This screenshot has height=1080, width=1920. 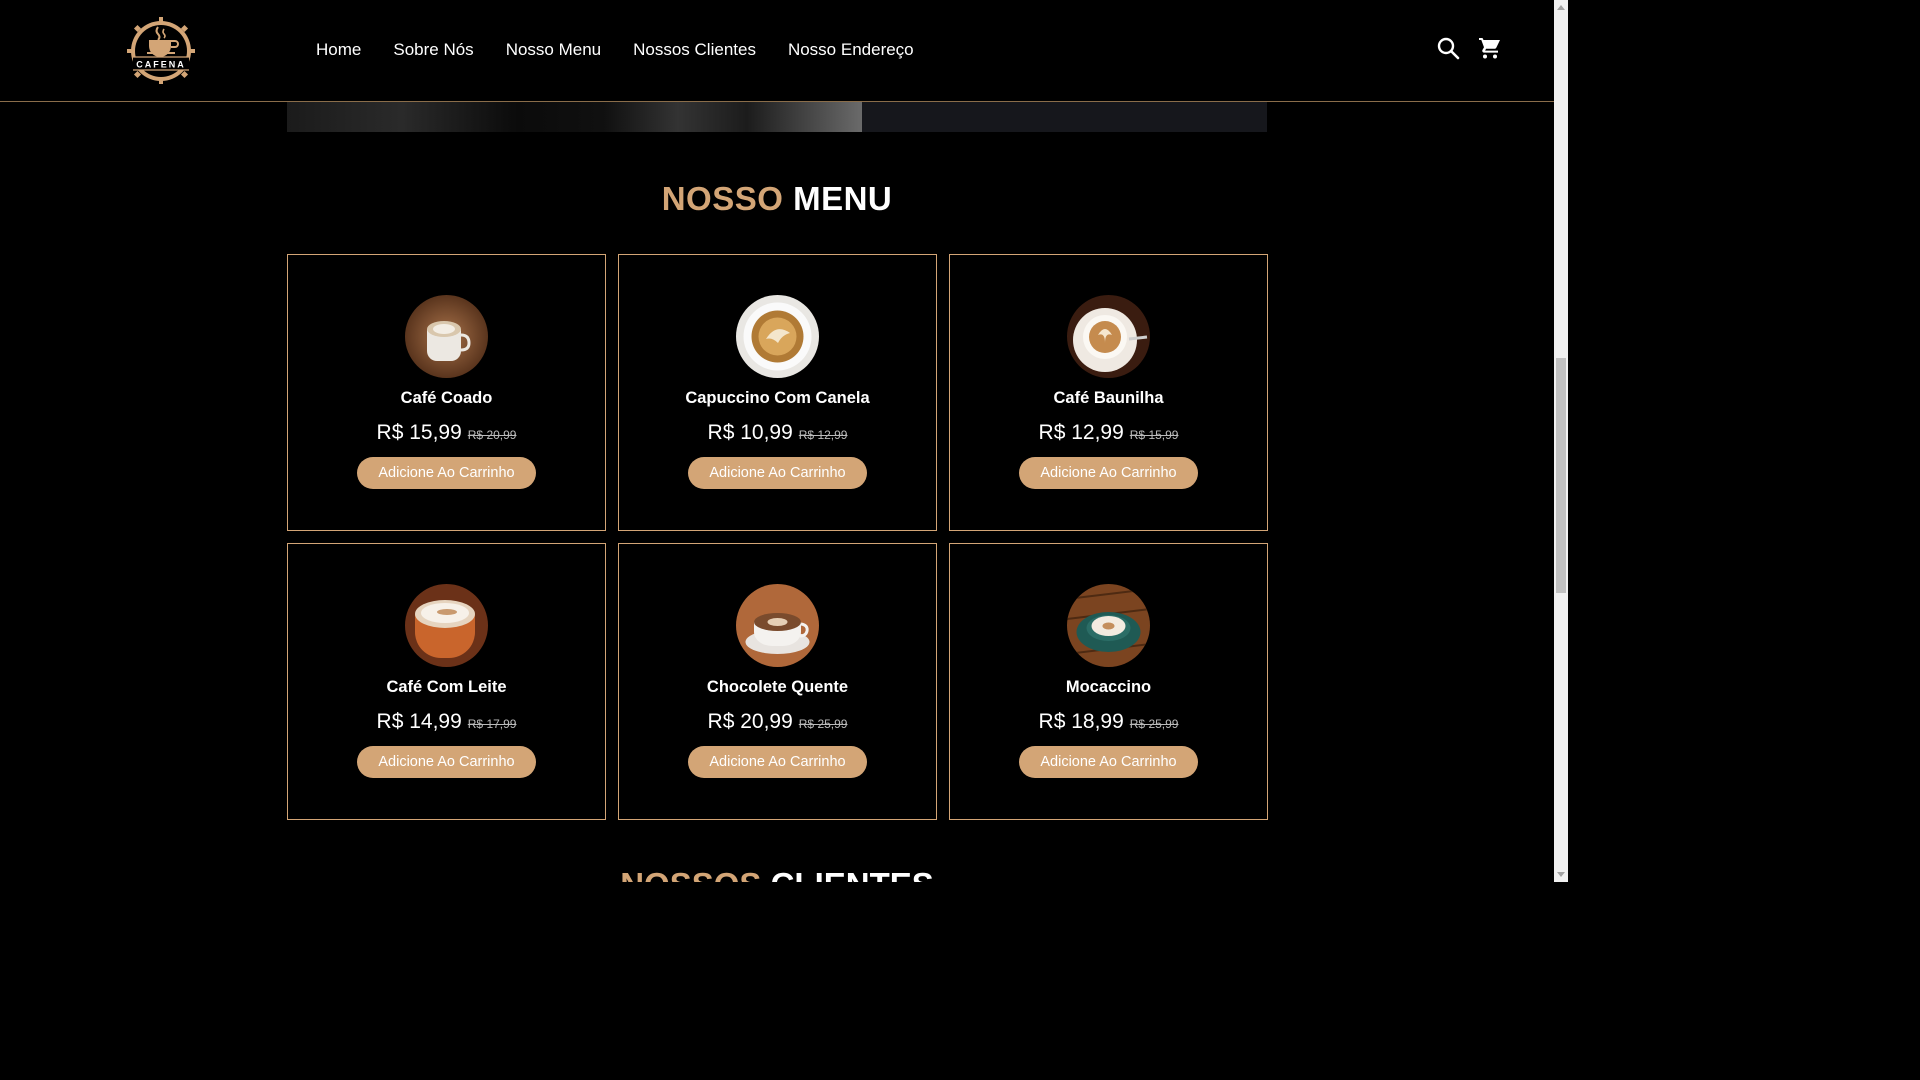 I want to click on price-row: R$ 15,99 R$ 20,99, so click(x=447, y=433).